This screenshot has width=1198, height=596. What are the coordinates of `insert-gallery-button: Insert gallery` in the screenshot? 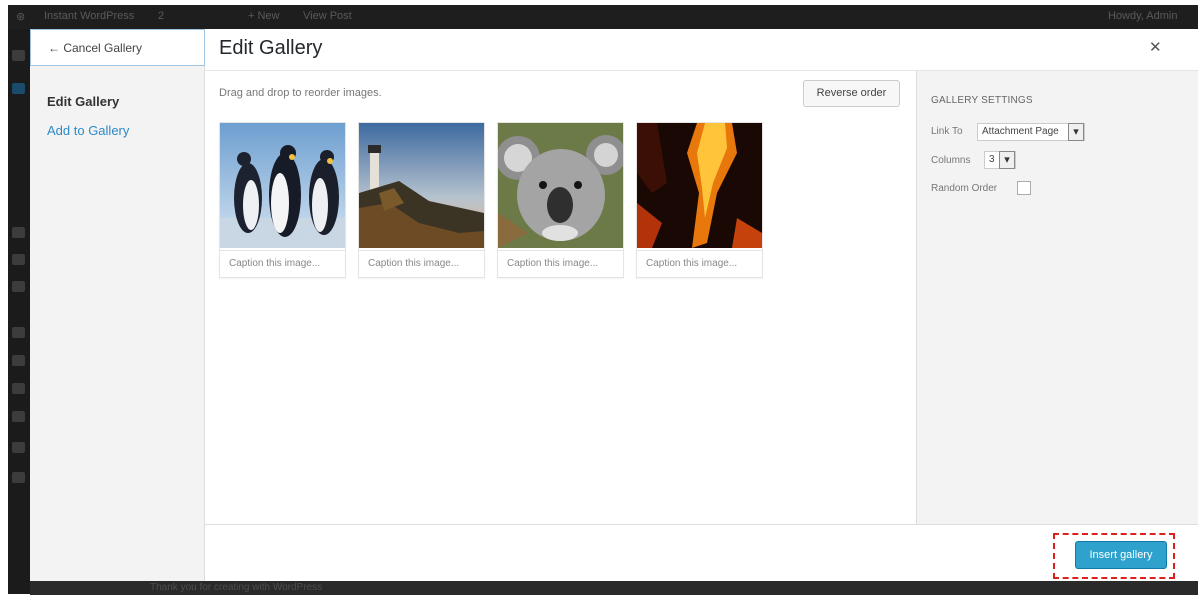 It's located at (1121, 555).